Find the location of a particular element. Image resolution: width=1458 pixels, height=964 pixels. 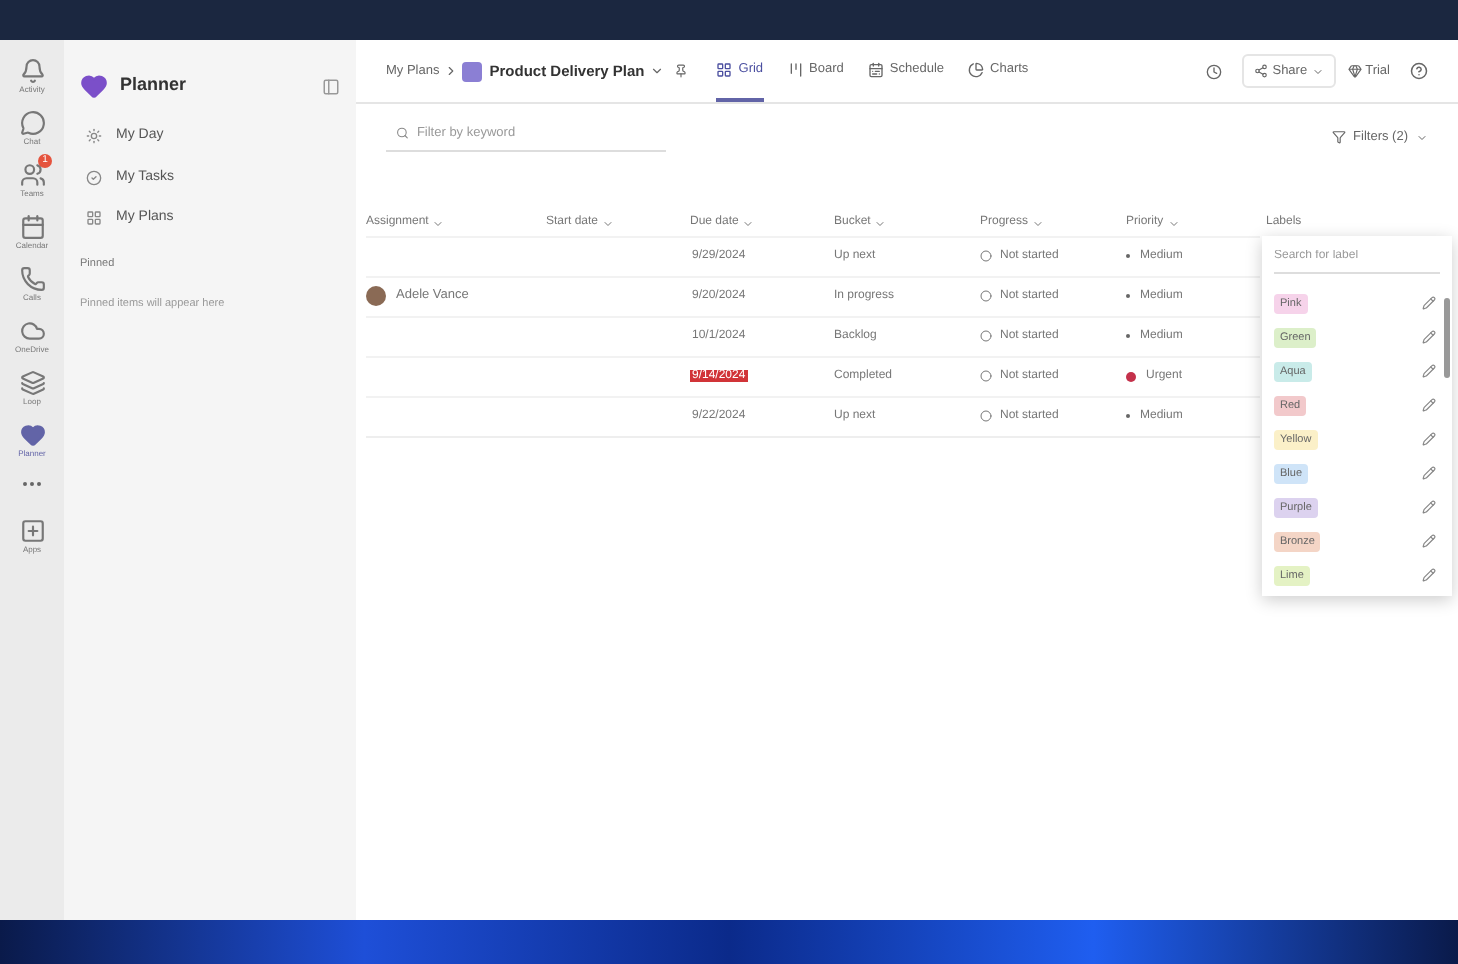

layers-icon is located at coordinates (32, 383).